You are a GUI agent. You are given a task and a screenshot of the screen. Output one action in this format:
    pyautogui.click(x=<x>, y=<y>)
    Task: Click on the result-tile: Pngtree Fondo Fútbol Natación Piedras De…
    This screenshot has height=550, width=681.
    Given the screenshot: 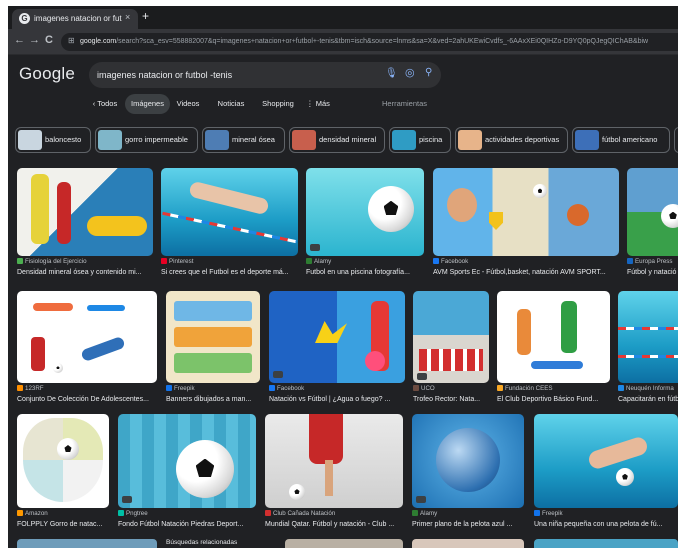 What is the action you would take?
    pyautogui.click(x=187, y=473)
    